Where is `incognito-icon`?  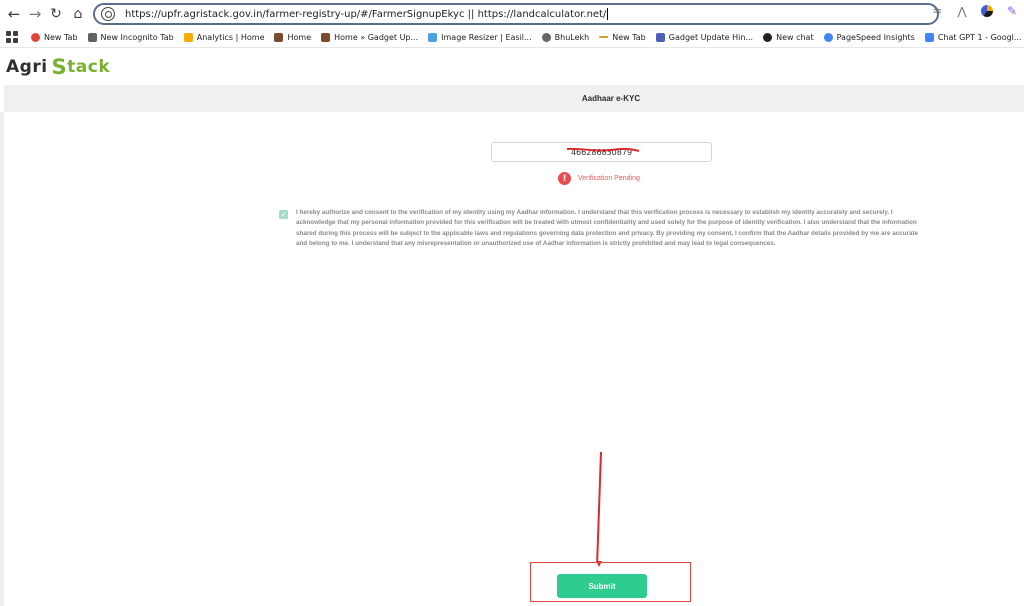 incognito-icon is located at coordinates (92, 37).